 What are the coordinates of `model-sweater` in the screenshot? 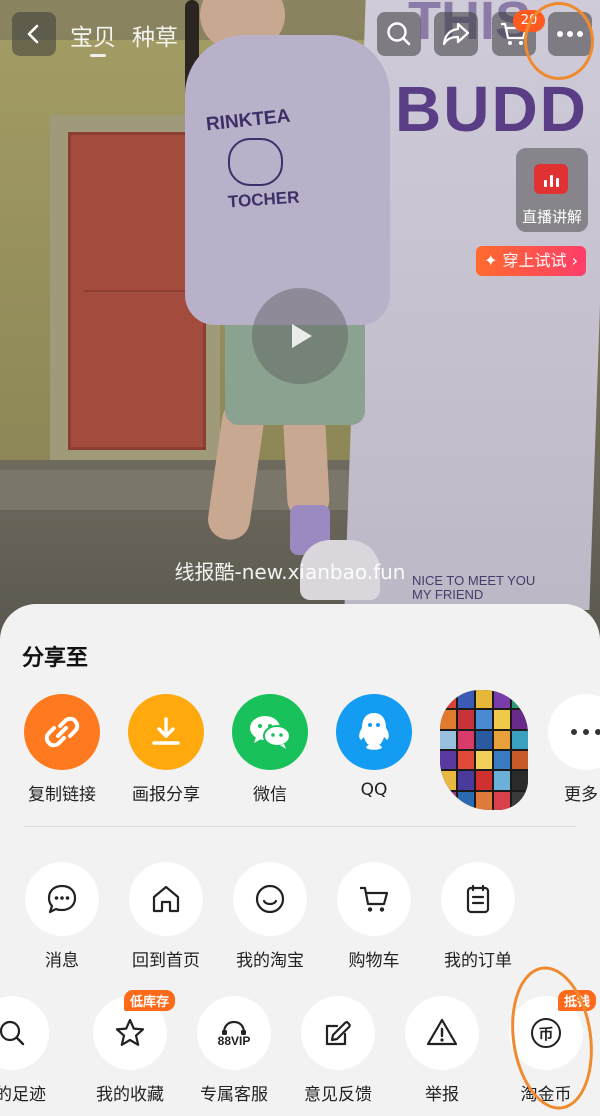 It's located at (287, 180).